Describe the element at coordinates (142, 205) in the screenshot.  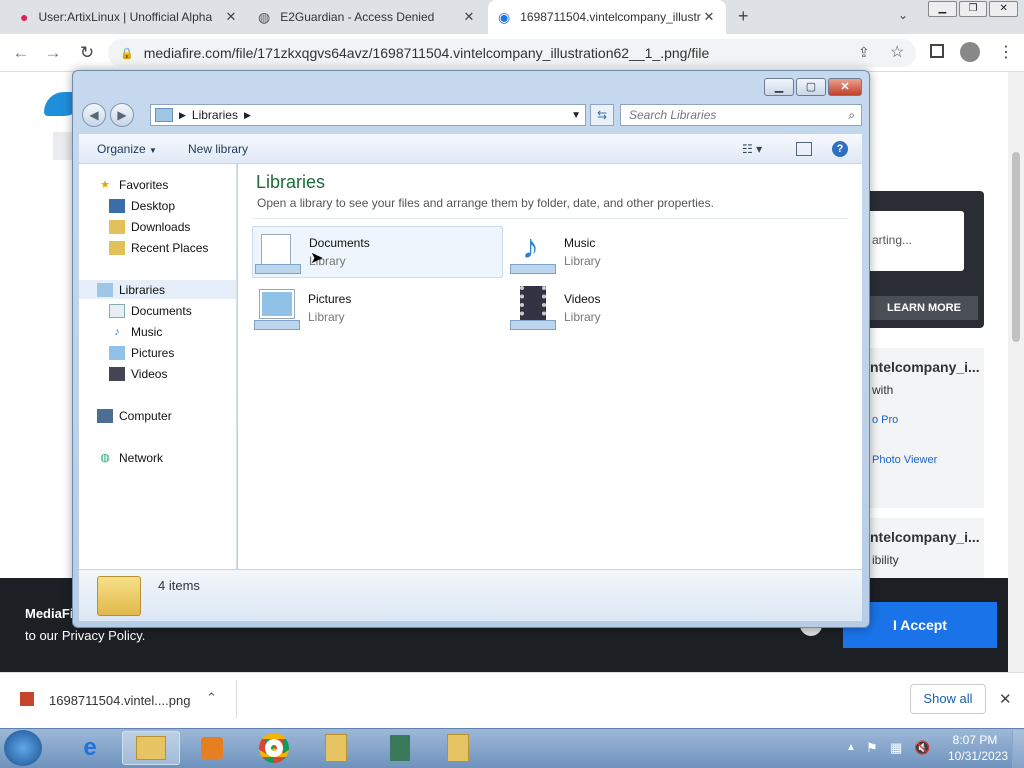
I see `nav-desktop: Desktop` at that location.